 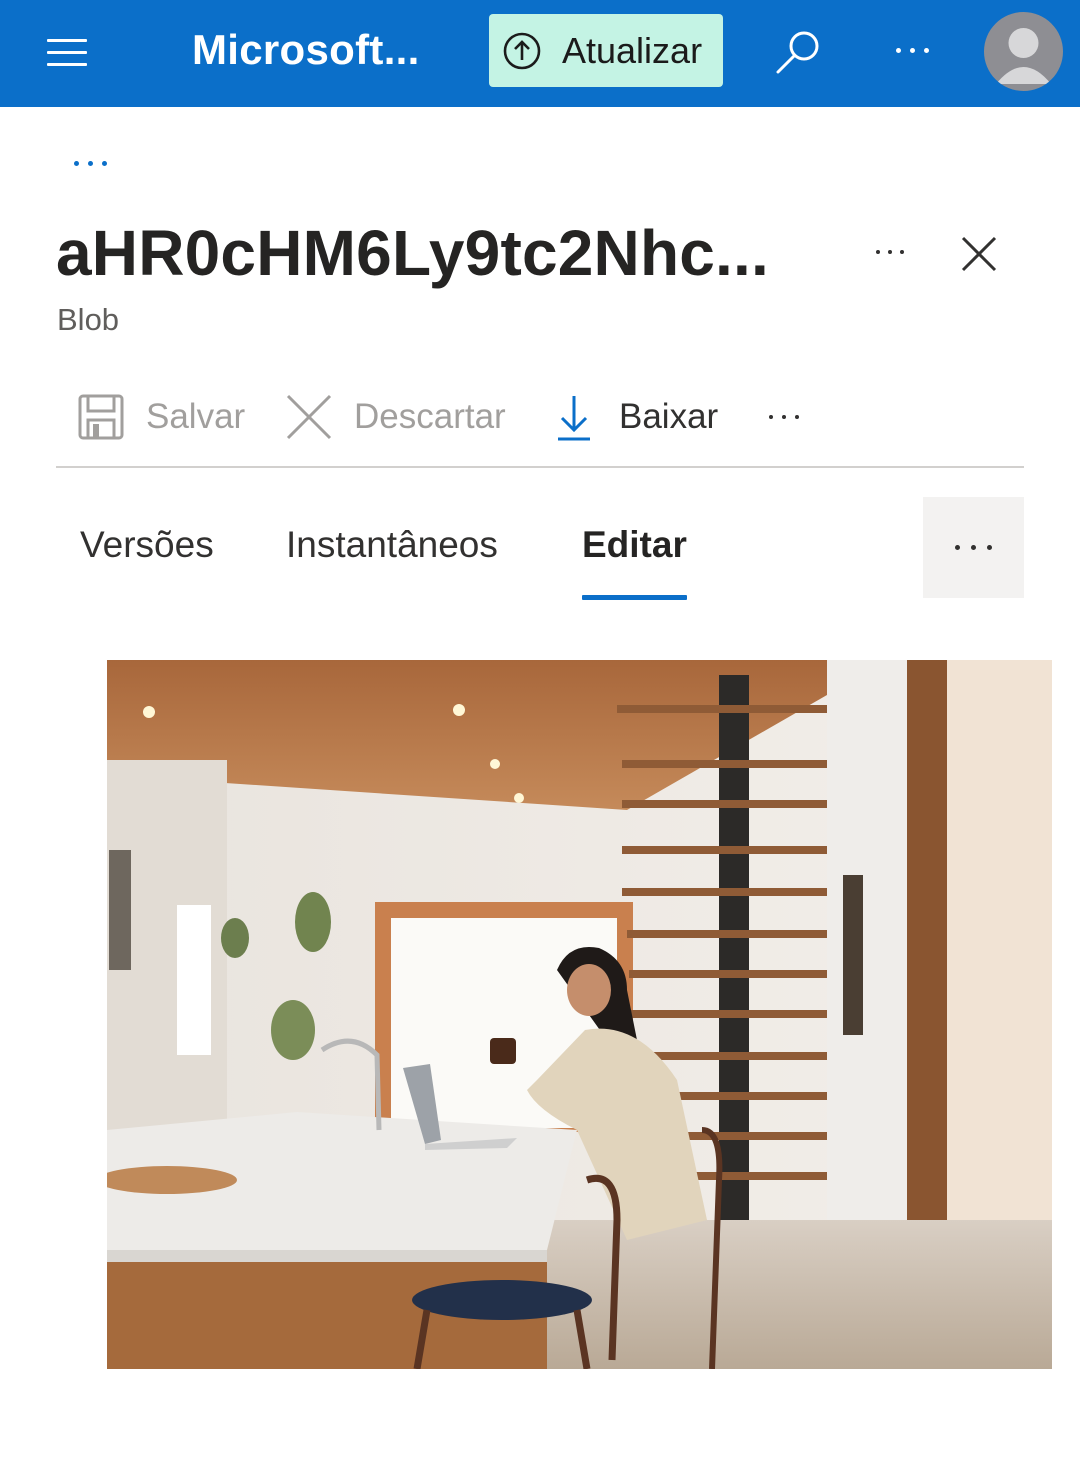 I want to click on commands-more-icon, so click(x=784, y=417).